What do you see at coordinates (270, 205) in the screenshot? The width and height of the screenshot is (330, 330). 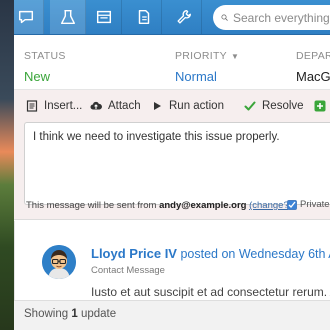 I see `change-sender-link: (change?)` at bounding box center [270, 205].